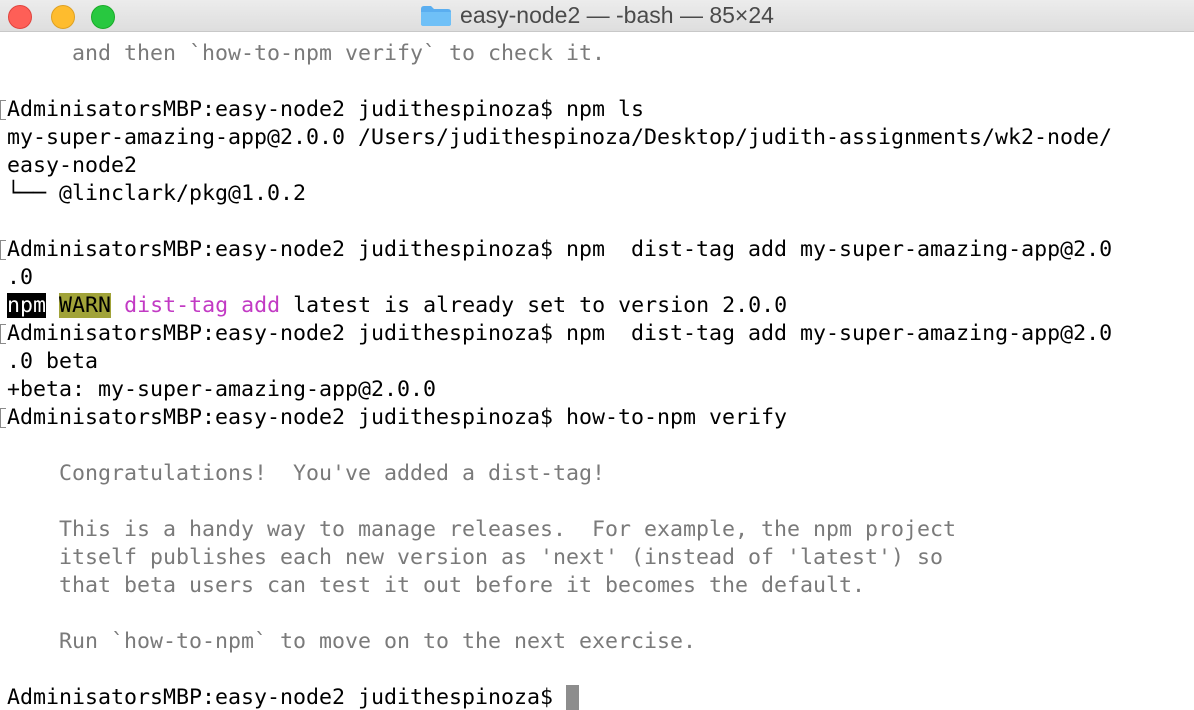  I want to click on text-cursor, so click(573, 697).